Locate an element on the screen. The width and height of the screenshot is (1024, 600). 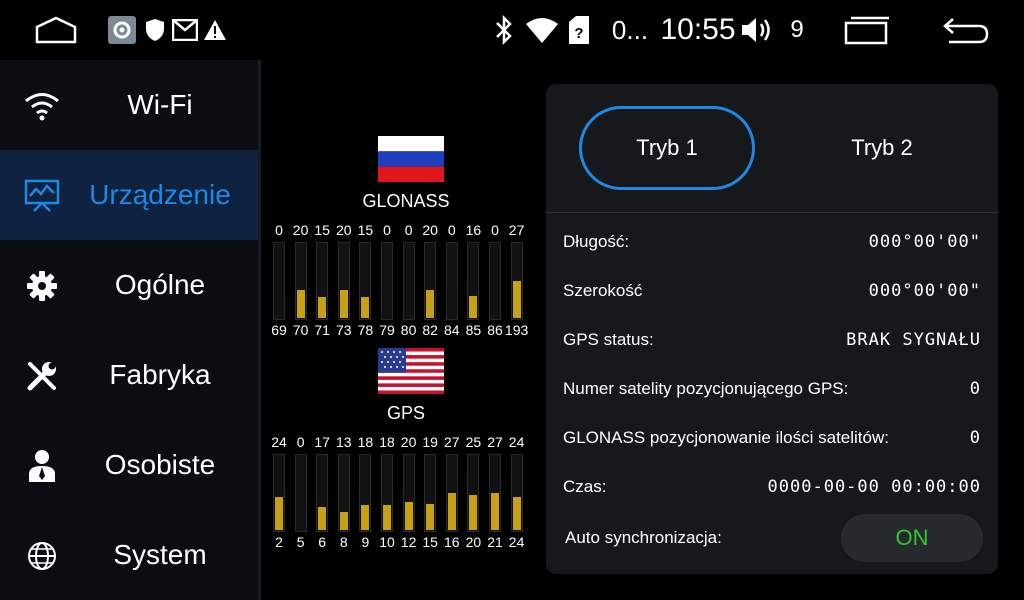
gear-icon is located at coordinates (42, 286).